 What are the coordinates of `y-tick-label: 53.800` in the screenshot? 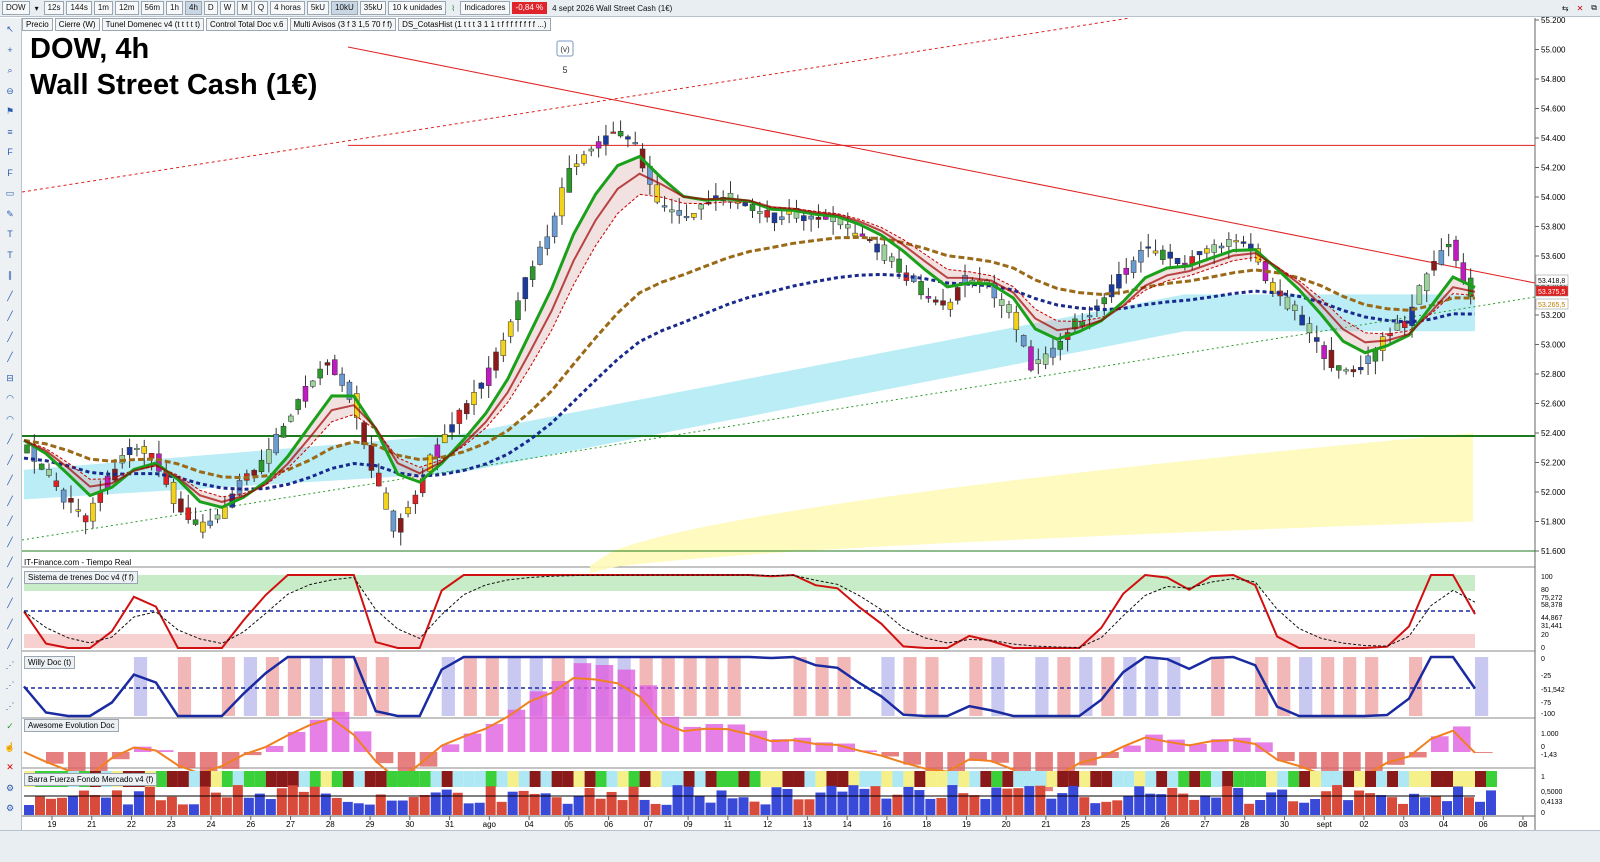 It's located at (1553, 227).